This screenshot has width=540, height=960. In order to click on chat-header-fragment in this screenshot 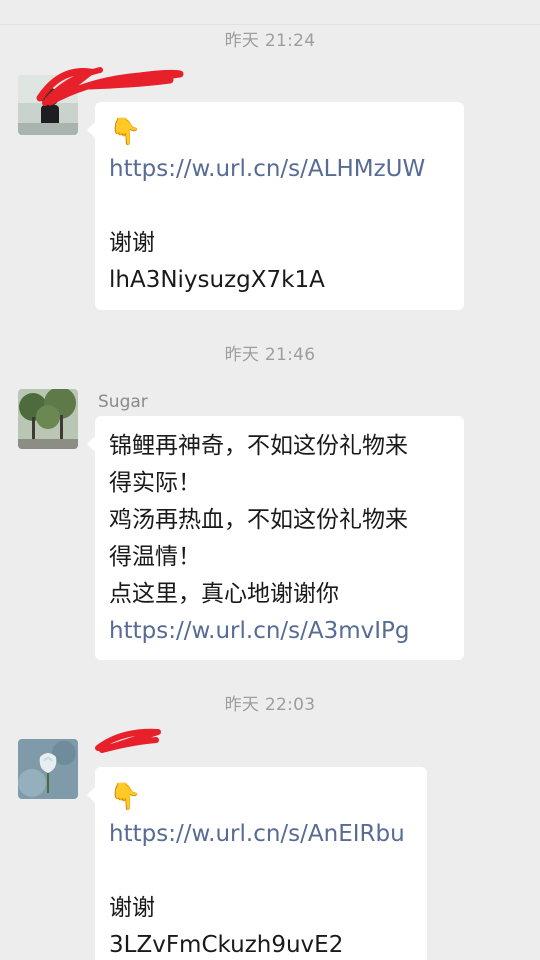, I will do `click(270, 12)`.